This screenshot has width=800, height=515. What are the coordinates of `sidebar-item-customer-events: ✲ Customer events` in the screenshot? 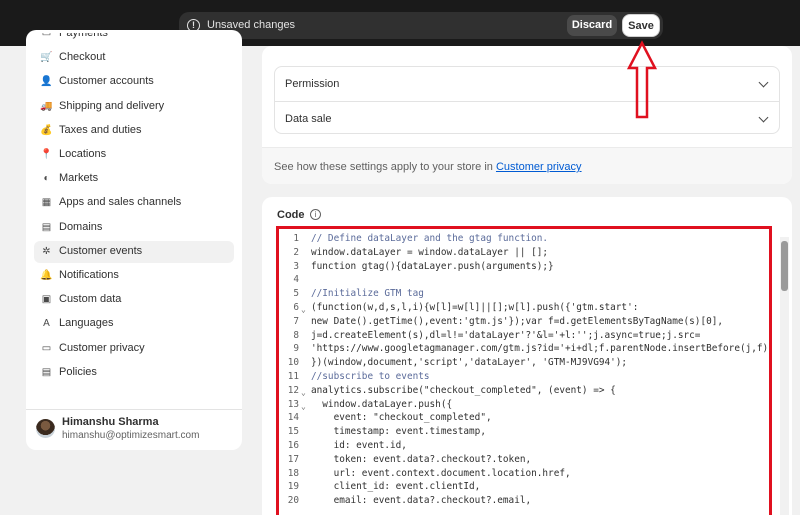 It's located at (134, 251).